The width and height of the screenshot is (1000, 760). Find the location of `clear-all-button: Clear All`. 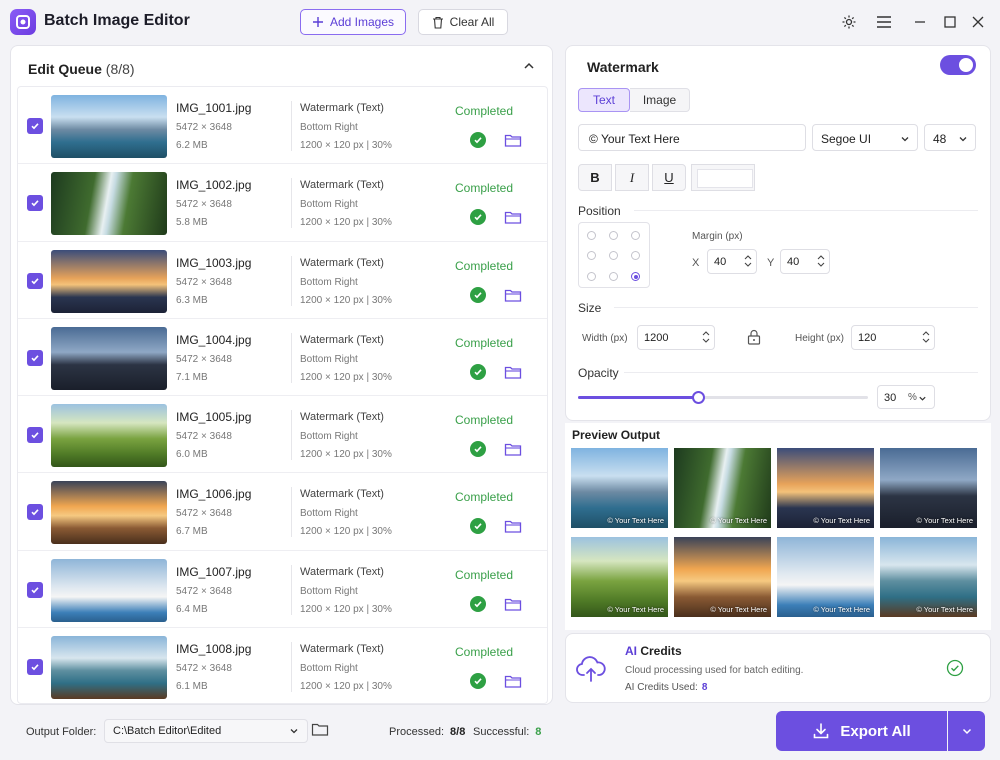

clear-all-button: Clear All is located at coordinates (463, 22).